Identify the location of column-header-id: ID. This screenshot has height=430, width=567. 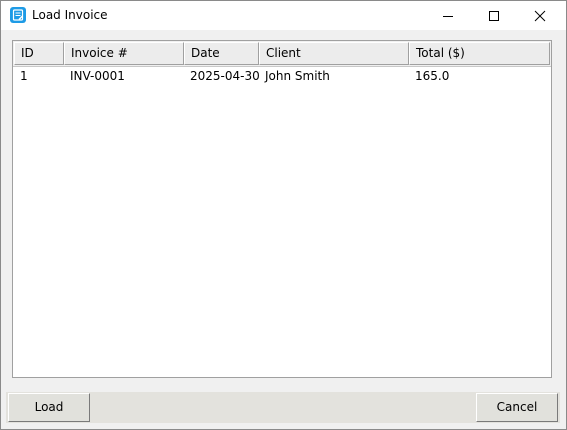
(39, 53).